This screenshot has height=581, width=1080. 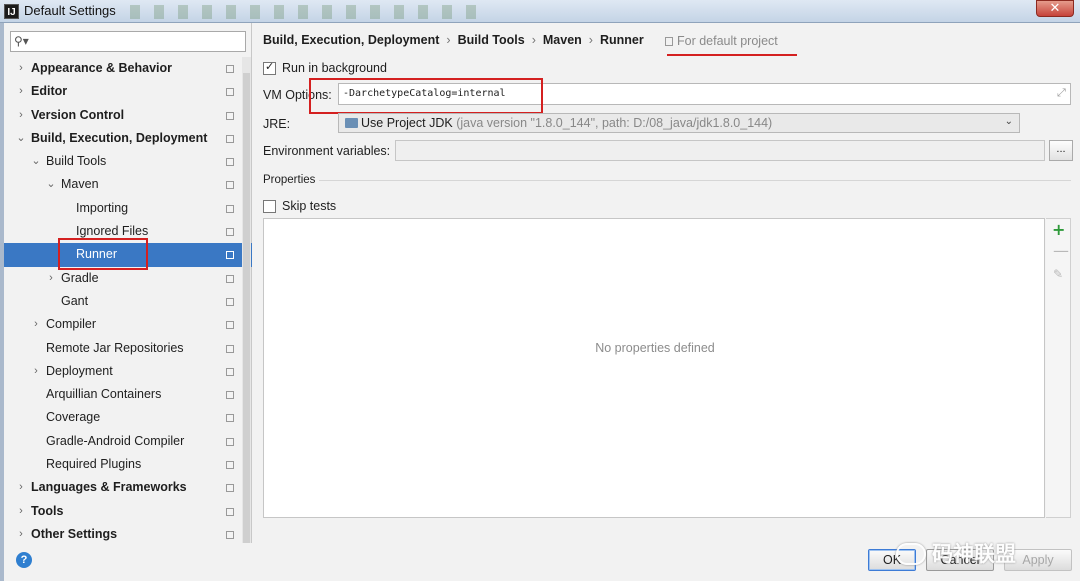 What do you see at coordinates (102, 68) in the screenshot?
I see `sidebar-item-label: Appearance & Behavior` at bounding box center [102, 68].